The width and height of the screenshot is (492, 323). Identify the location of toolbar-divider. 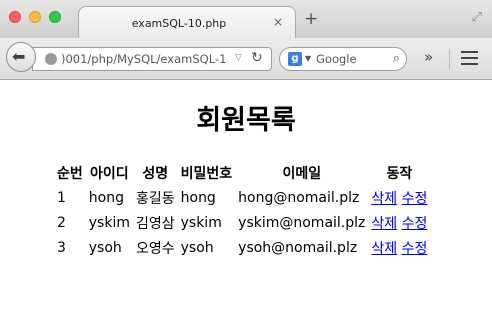
(449, 59).